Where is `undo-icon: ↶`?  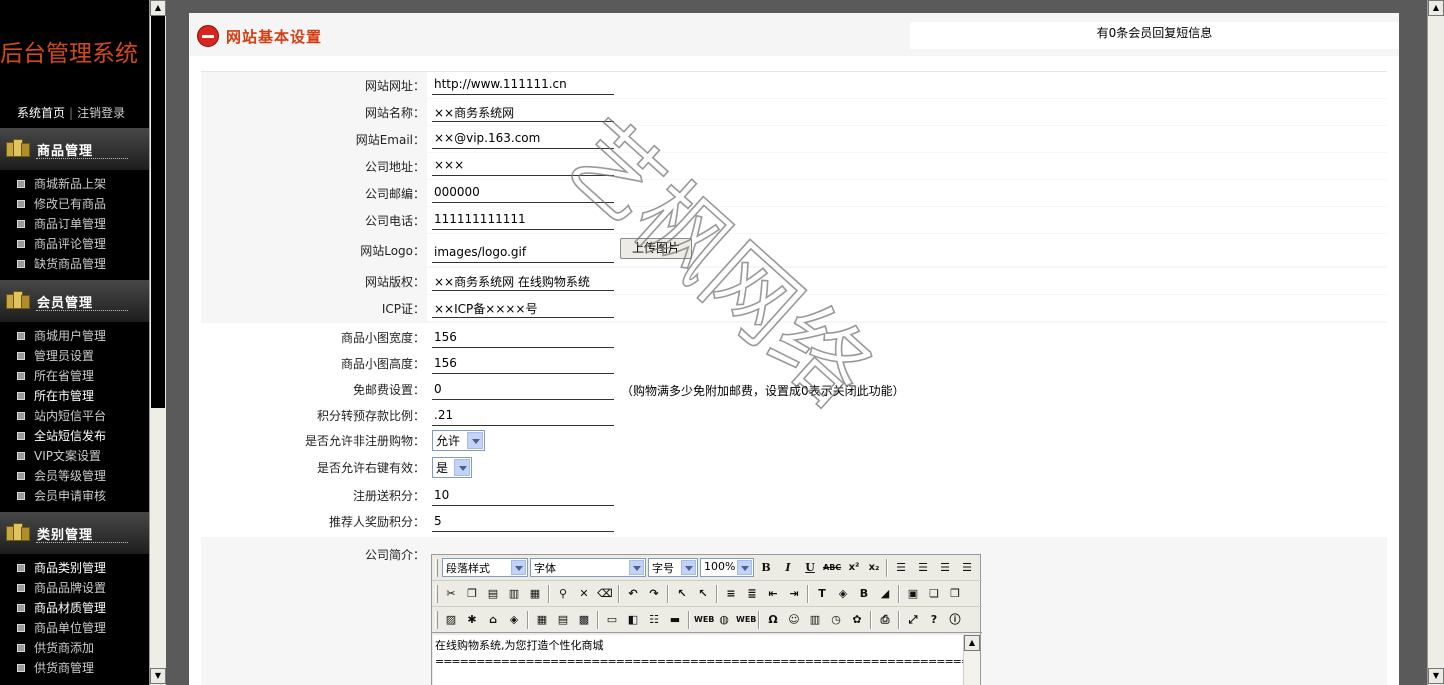 undo-icon: ↶ is located at coordinates (633, 594).